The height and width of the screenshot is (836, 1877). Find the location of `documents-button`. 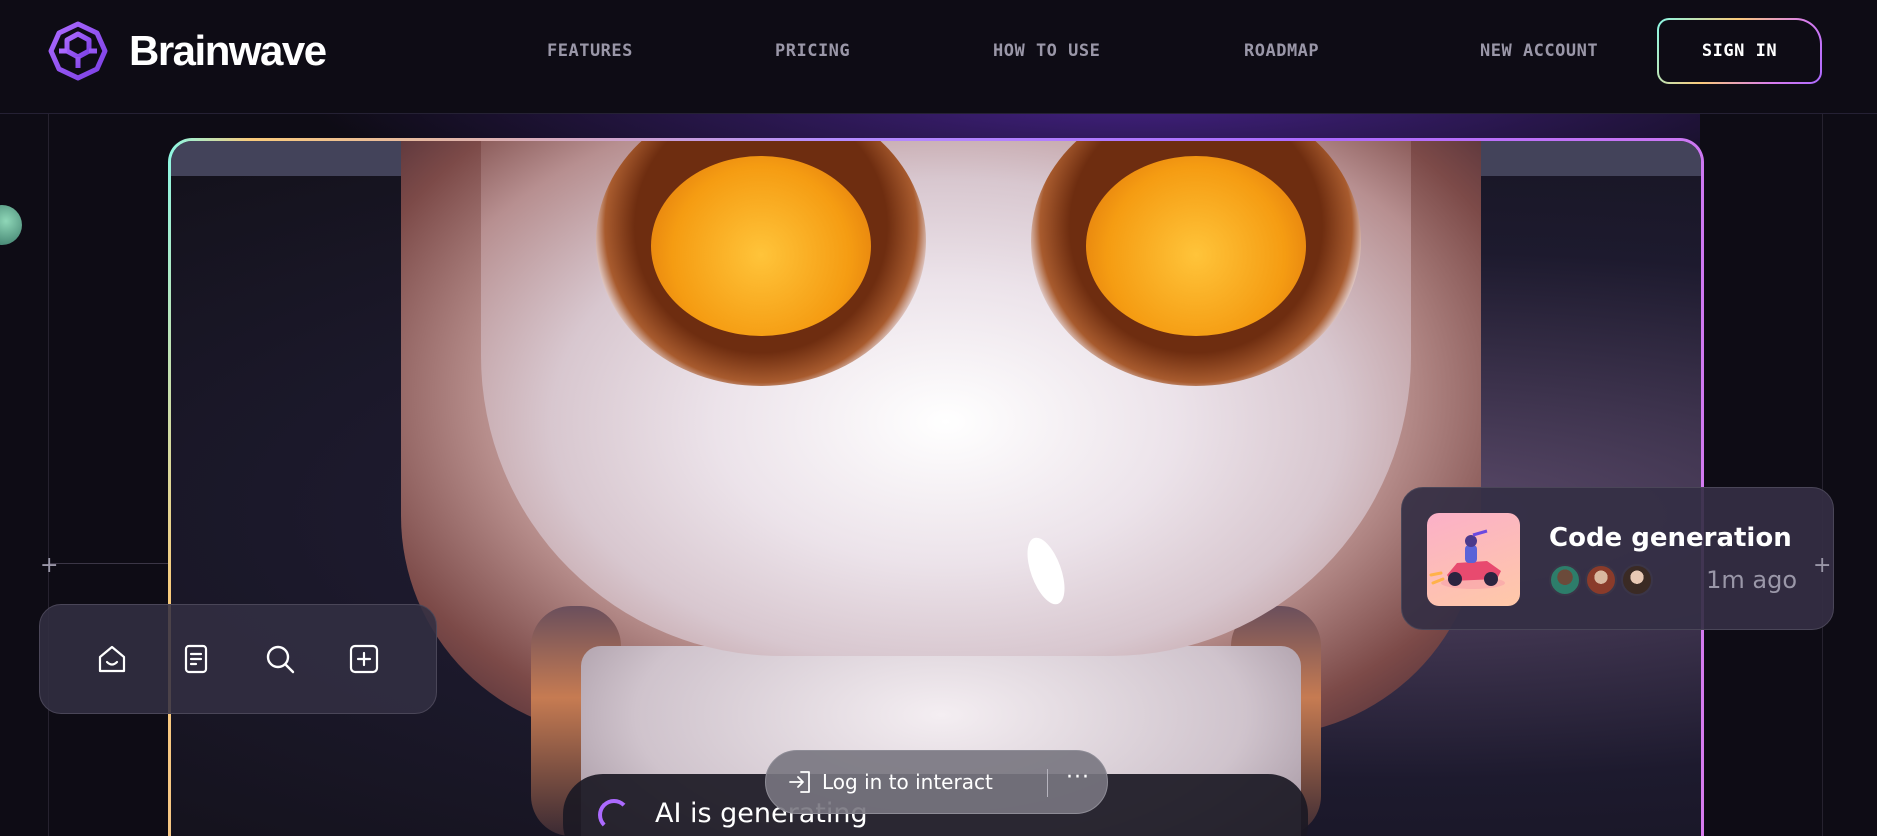

documents-button is located at coordinates (196, 659).